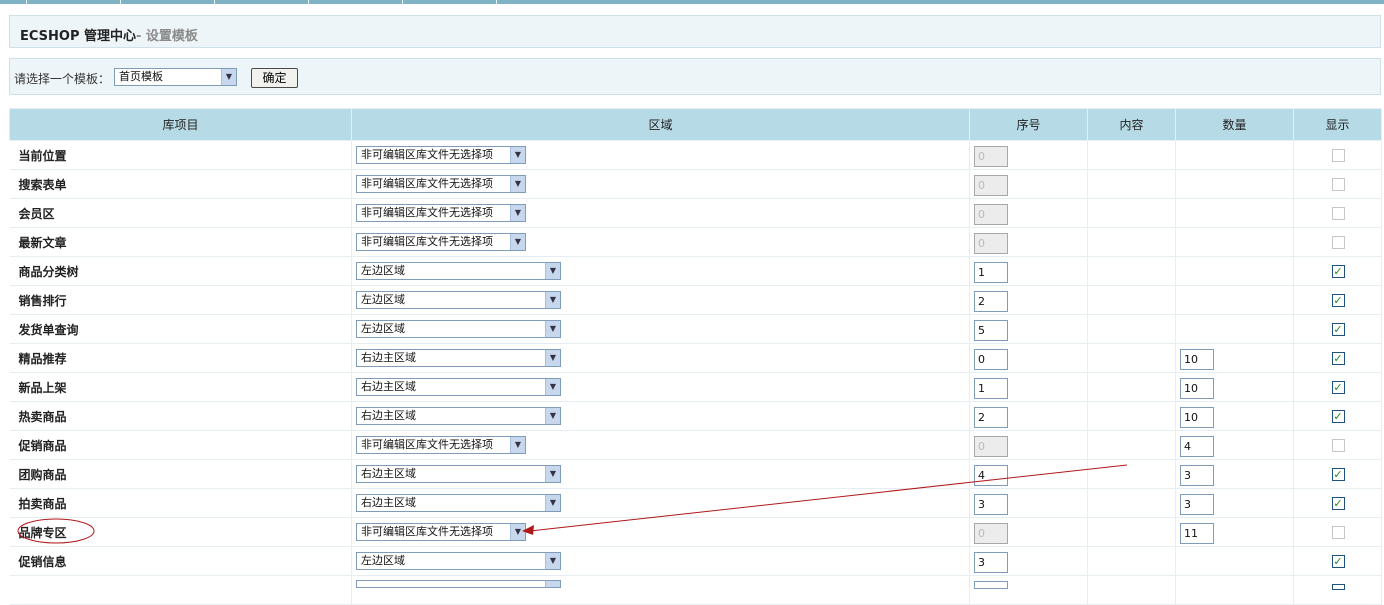  I want to click on column-header-display: 显示, so click(1337, 124).